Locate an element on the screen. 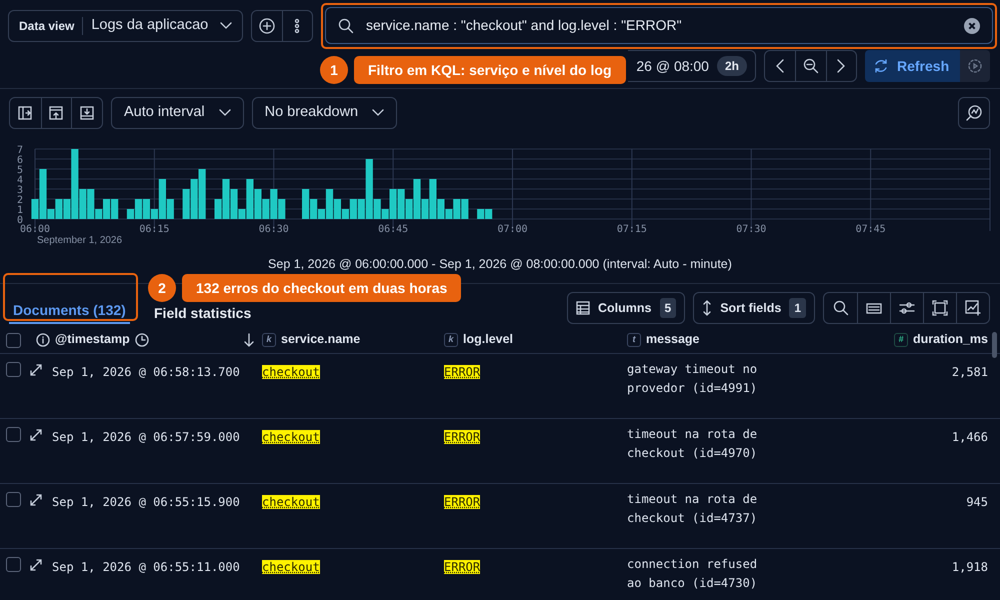  data-view-name: Logs da aplicacao is located at coordinates (149, 26).